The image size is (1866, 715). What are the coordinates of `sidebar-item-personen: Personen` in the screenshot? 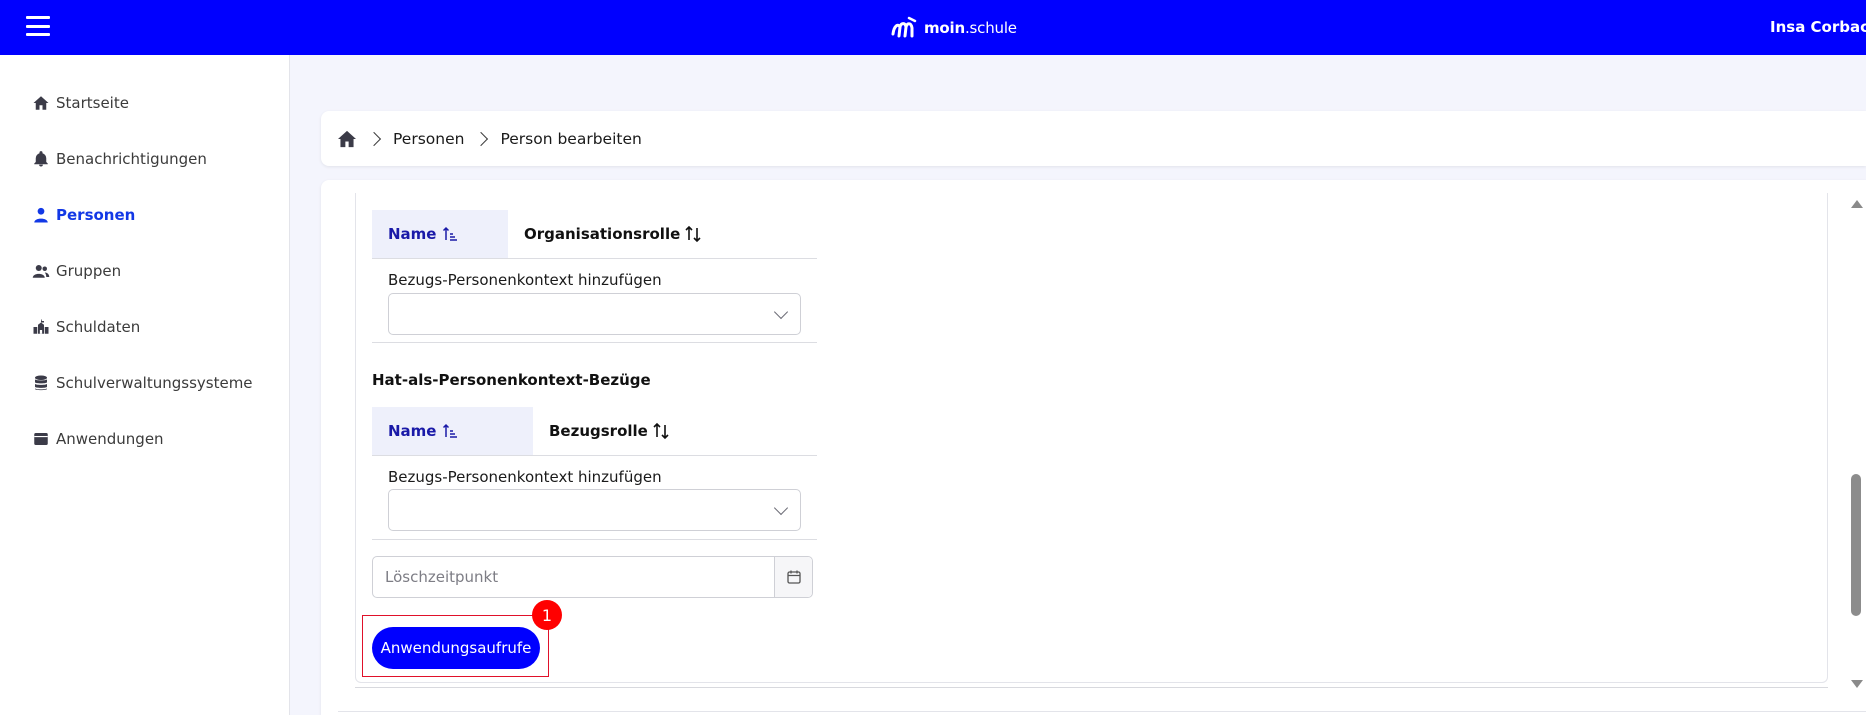 It's located at (83, 215).